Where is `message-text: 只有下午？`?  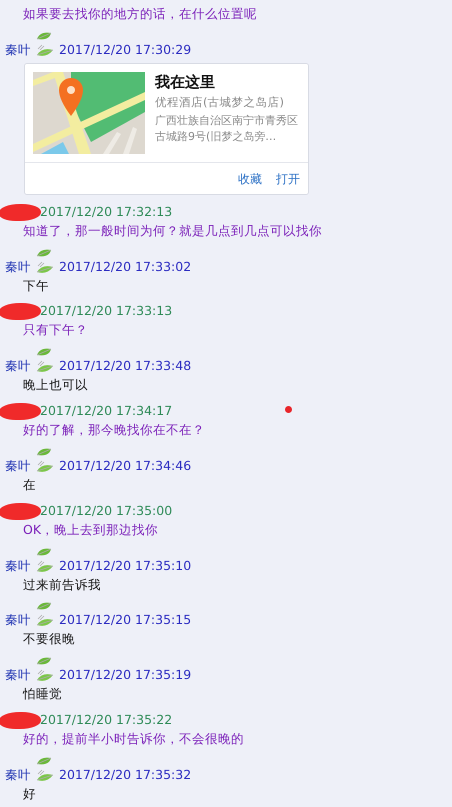 message-text: 只有下午？ is located at coordinates (55, 330).